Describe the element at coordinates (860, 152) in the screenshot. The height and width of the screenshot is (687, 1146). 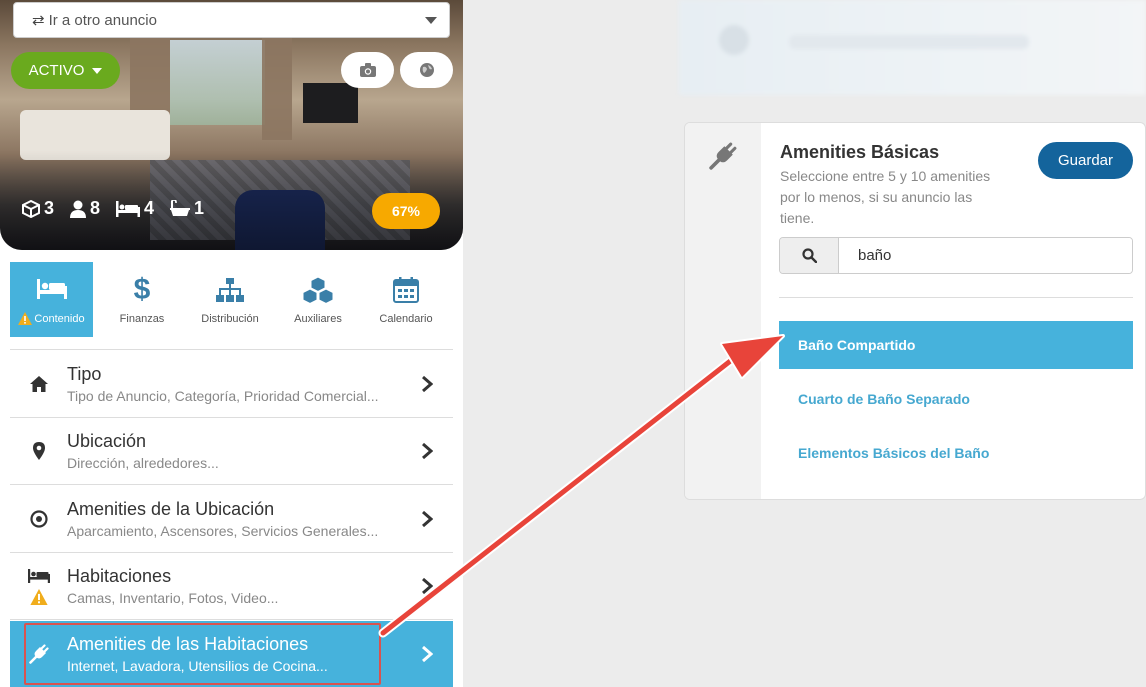
I see `card-title: Amenities Básicas` at that location.